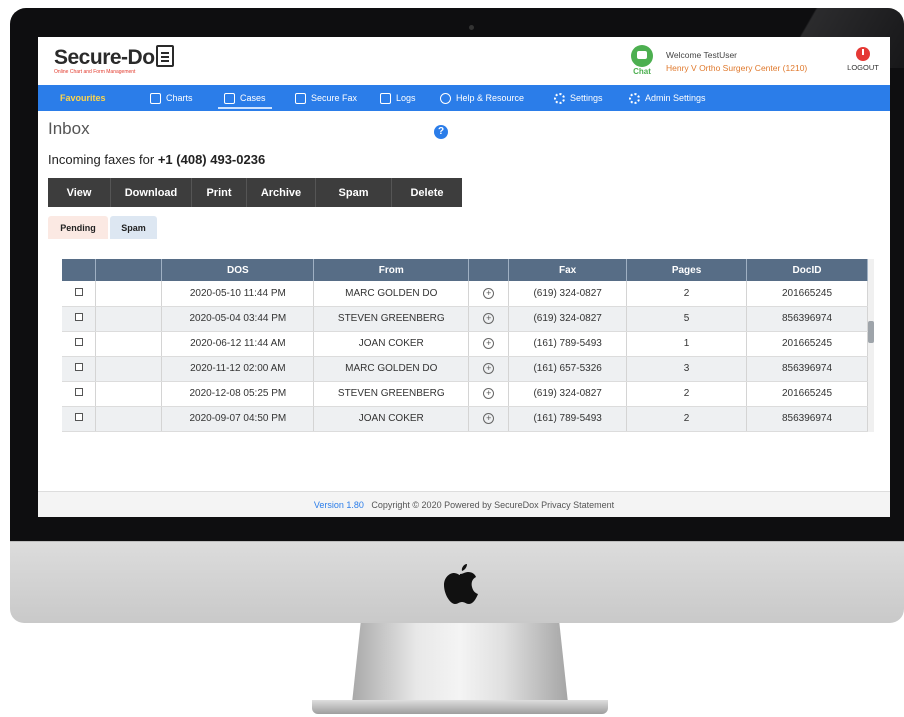 Image resolution: width=904 pixels, height=717 pixels. What do you see at coordinates (489, 270) in the screenshot?
I see `expand-column-header` at bounding box center [489, 270].